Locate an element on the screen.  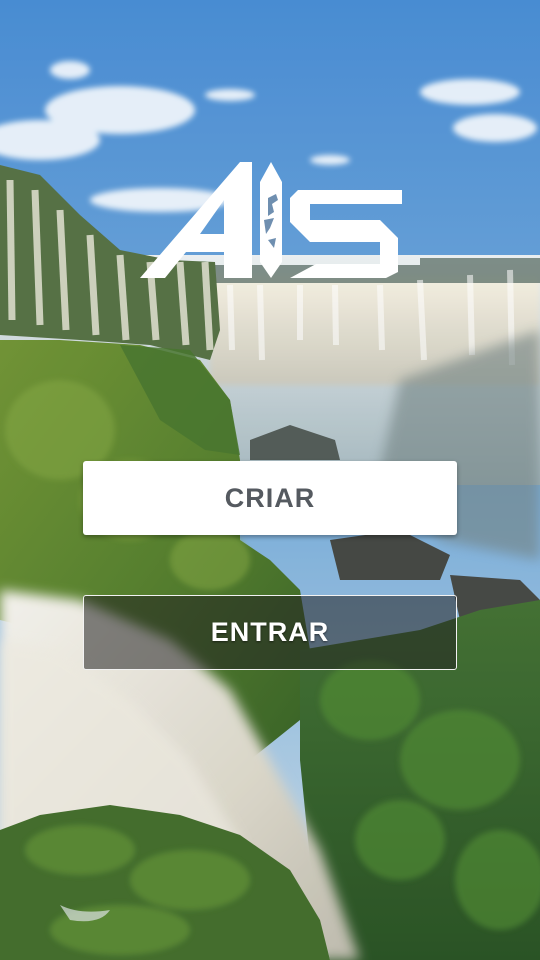
ais-logo is located at coordinates (271, 220).